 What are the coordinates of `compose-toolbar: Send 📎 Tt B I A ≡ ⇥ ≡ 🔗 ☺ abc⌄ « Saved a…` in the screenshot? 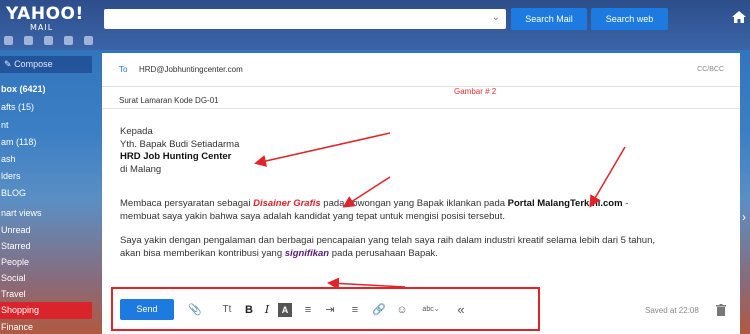 It's located at (421, 309).